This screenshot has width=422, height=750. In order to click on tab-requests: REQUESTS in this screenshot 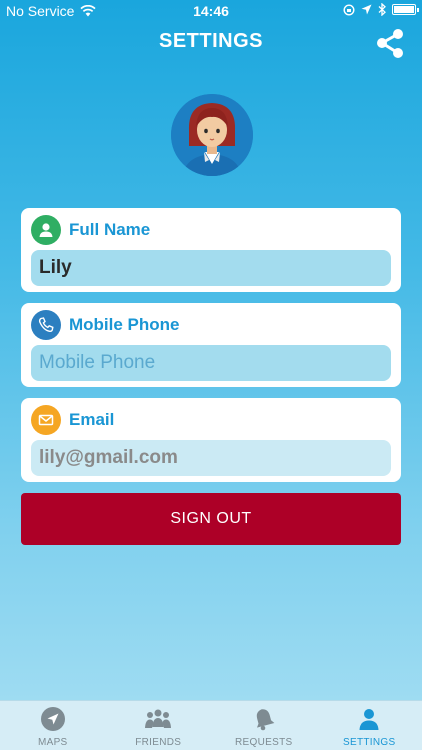, I will do `click(264, 725)`.